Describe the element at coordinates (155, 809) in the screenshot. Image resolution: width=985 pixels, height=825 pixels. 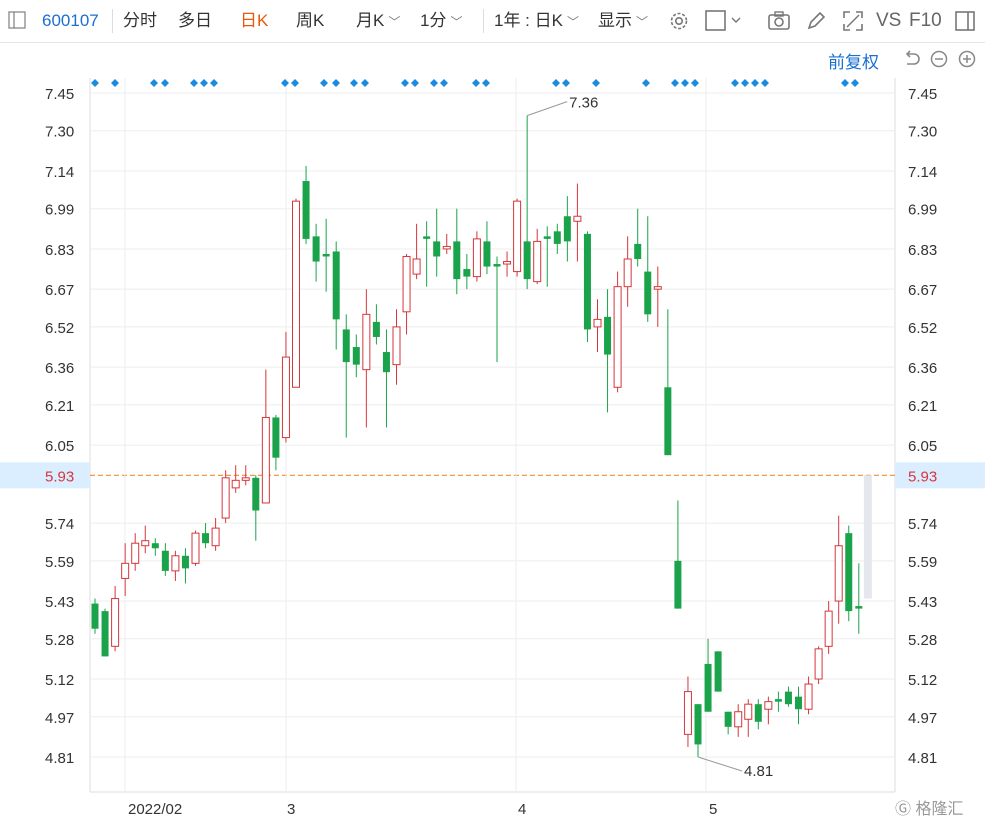
I see `x-axis-label: 2022/02` at that location.